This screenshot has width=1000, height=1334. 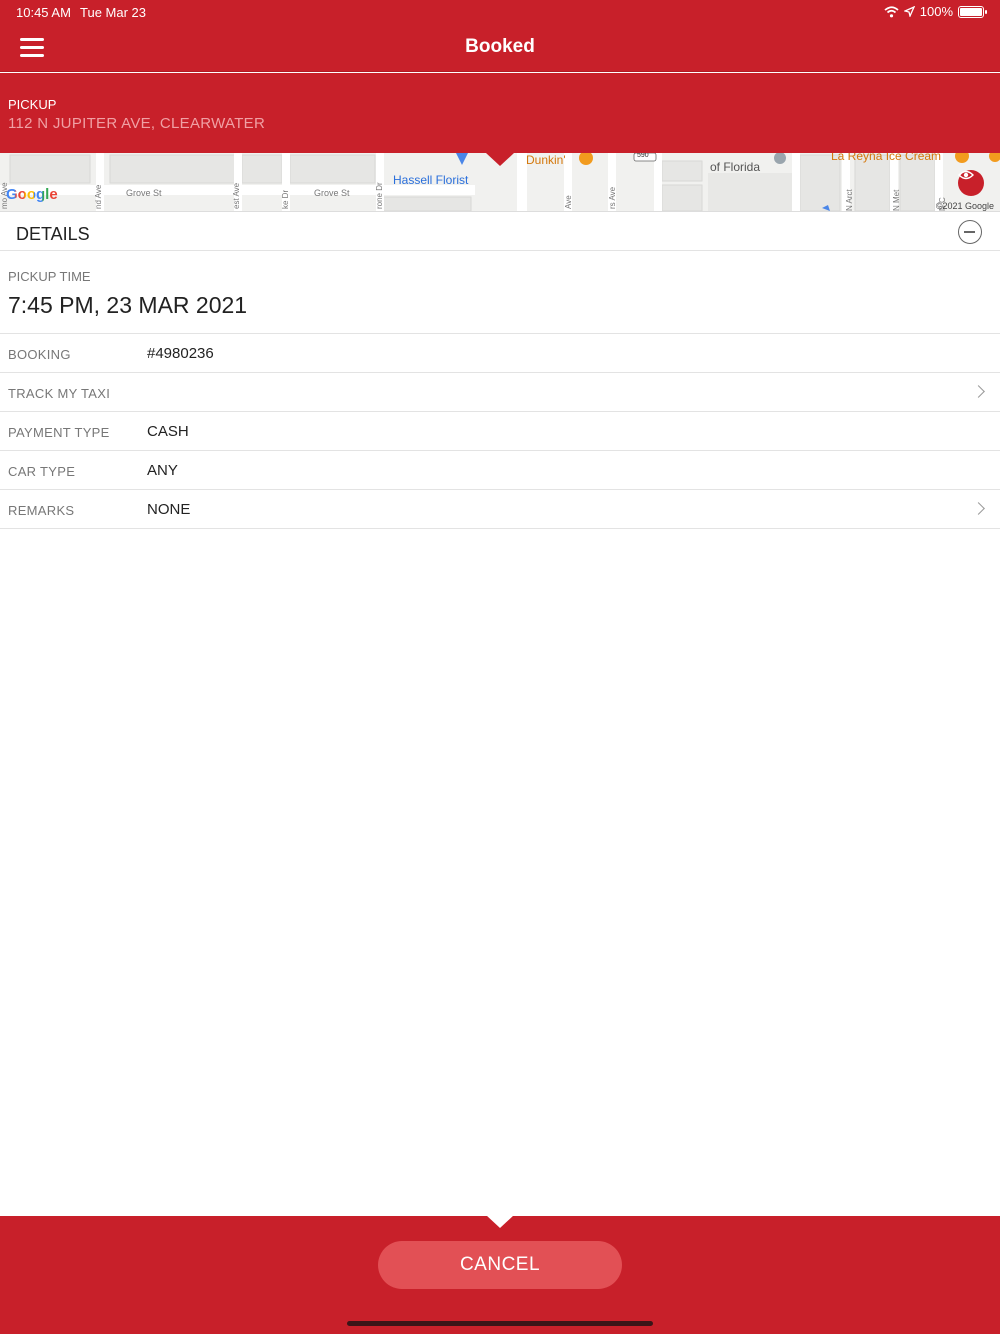 I want to click on wifi-icon, so click(x=891, y=11).